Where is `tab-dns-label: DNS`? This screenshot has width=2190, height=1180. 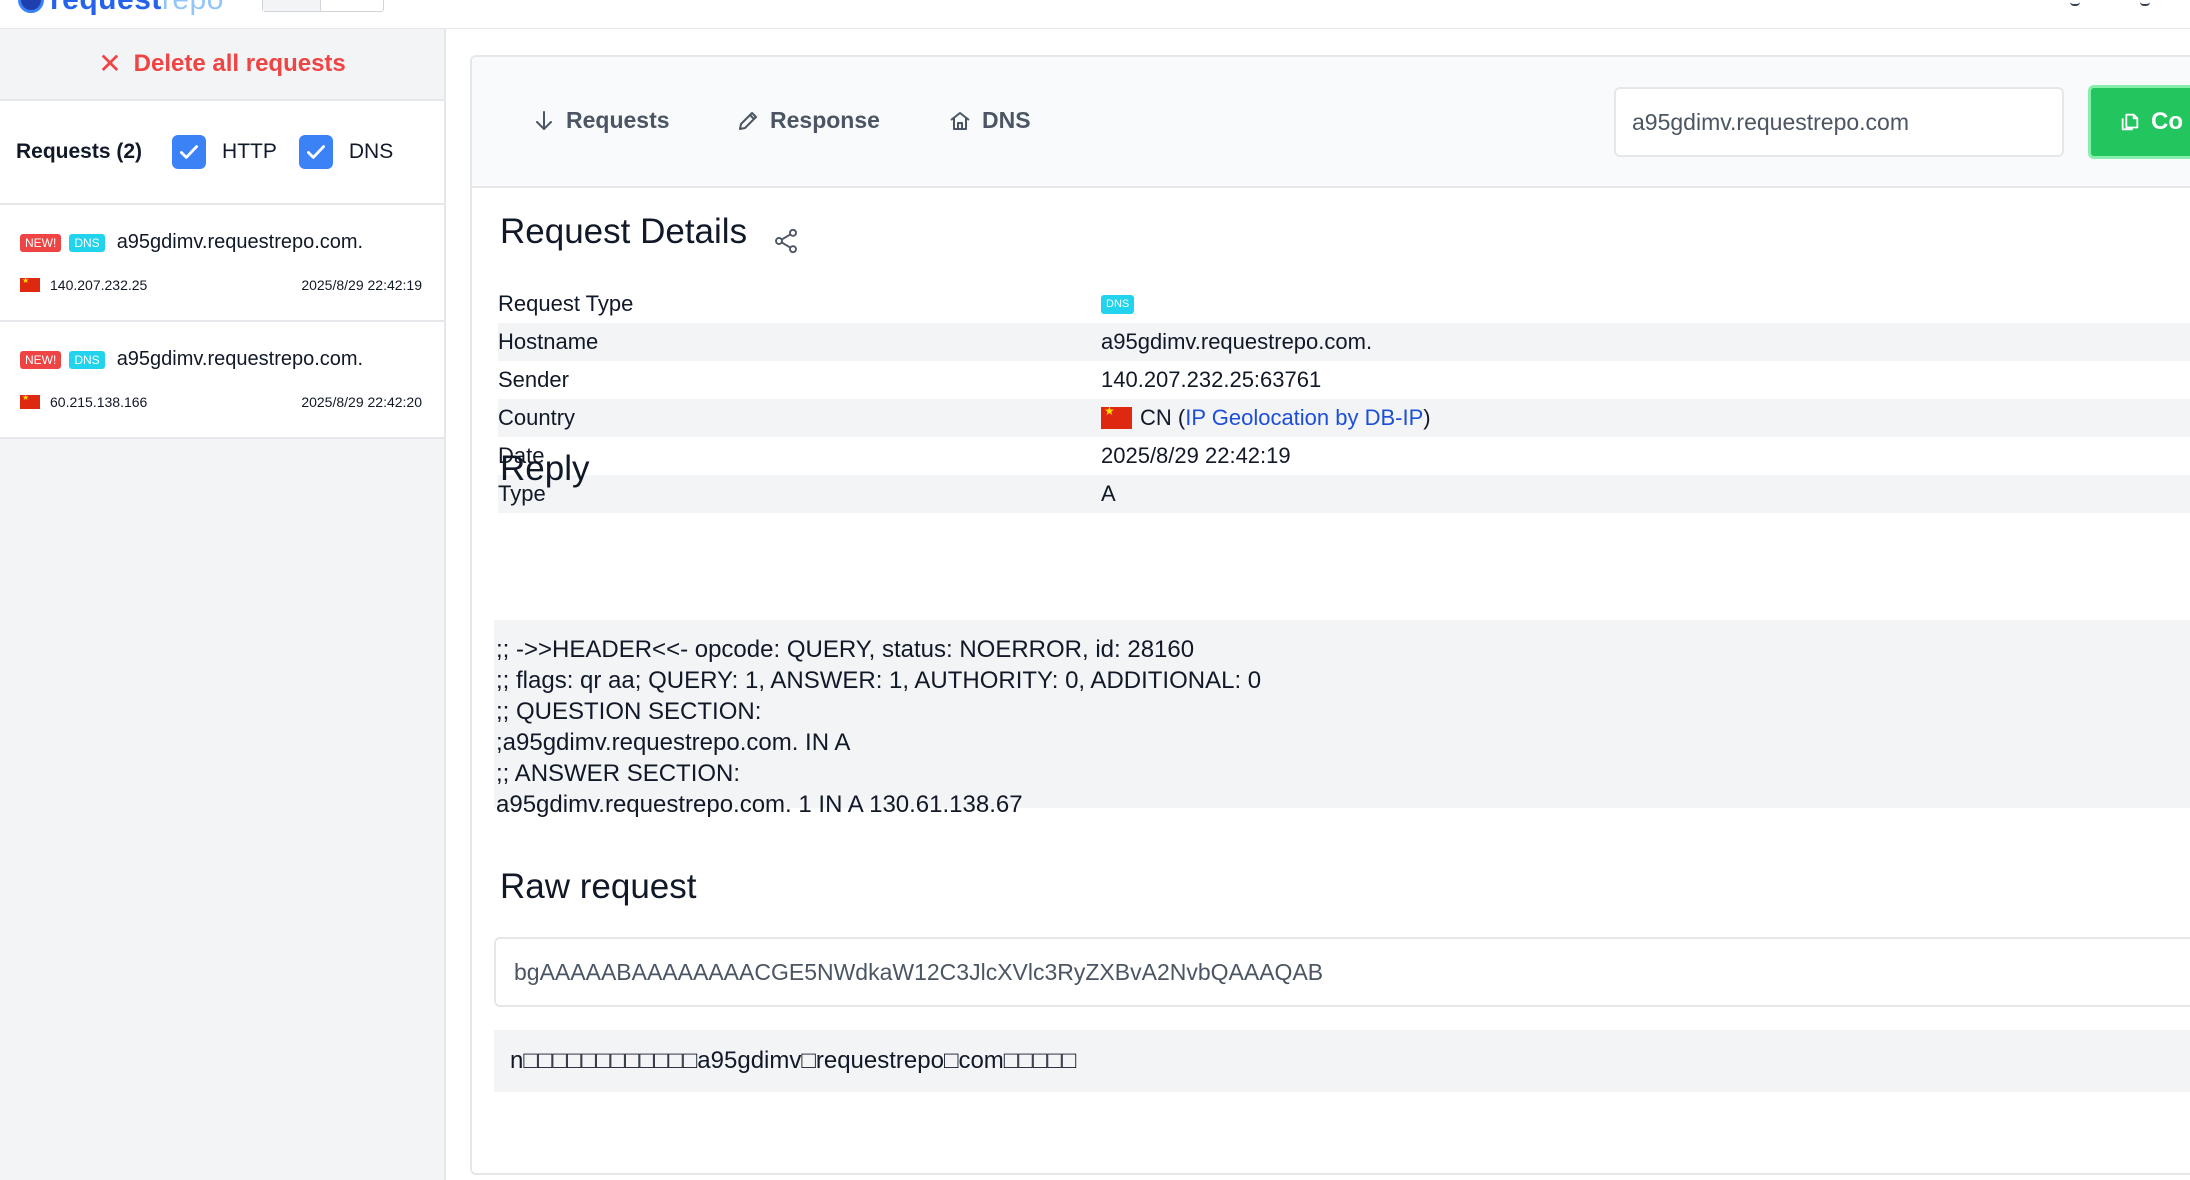
tab-dns-label: DNS is located at coordinates (1006, 120).